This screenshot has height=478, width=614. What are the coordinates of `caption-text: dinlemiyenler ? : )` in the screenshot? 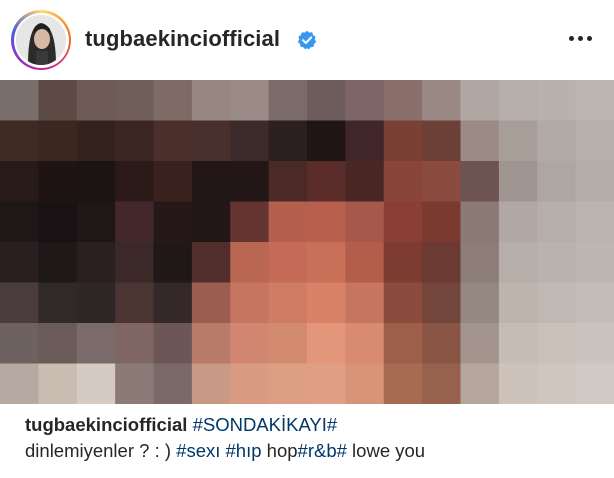 It's located at (101, 450).